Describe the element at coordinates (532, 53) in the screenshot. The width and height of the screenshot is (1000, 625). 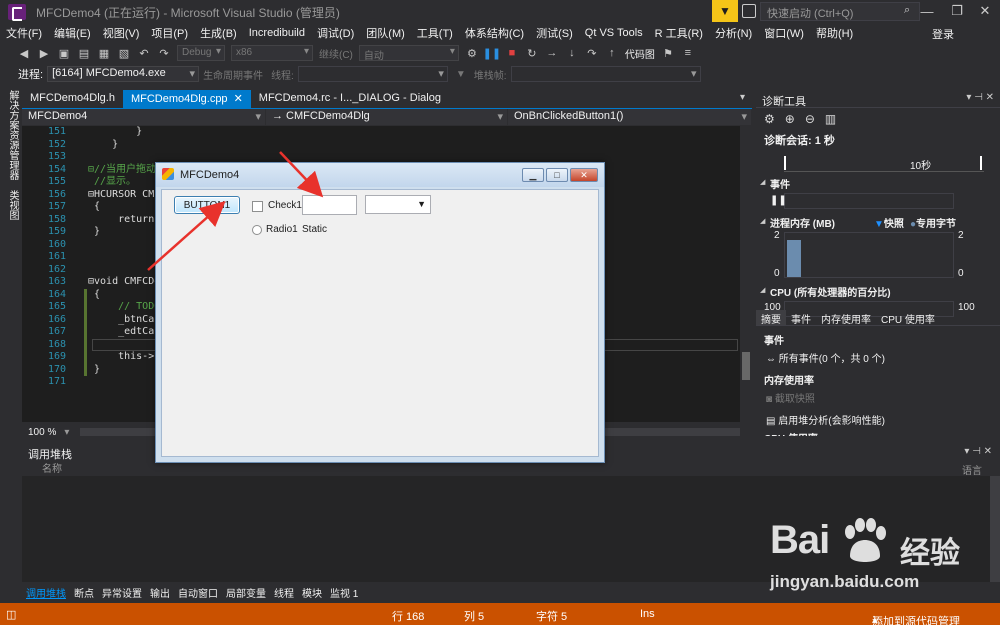
I see `restart-icon: ↻` at that location.